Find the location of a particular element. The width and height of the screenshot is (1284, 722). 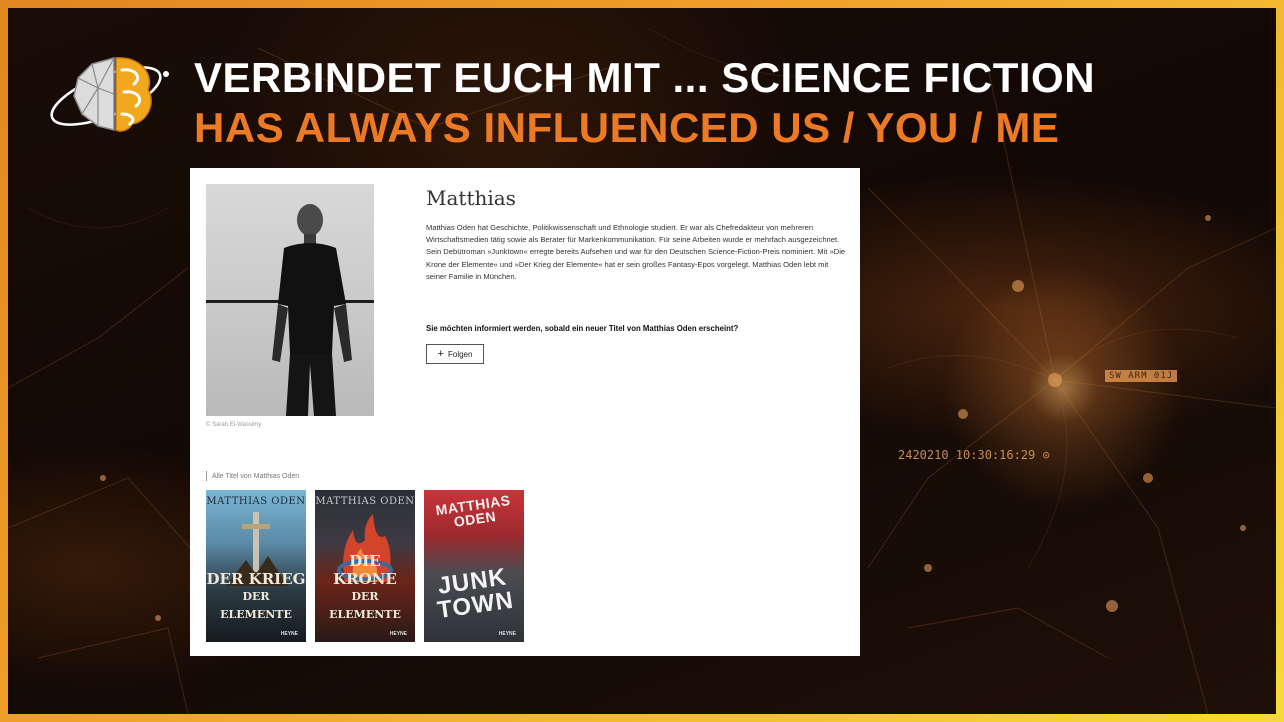

follow-button: + Folgen is located at coordinates (455, 354).